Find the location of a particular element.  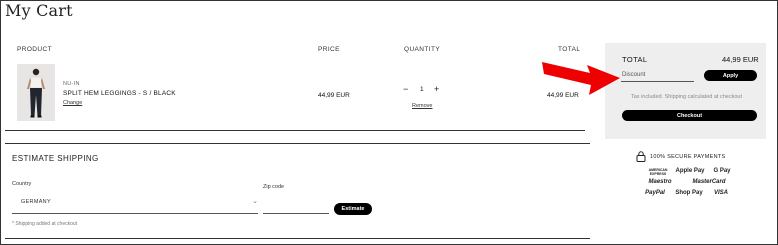

header-total: TOTAL is located at coordinates (569, 49).